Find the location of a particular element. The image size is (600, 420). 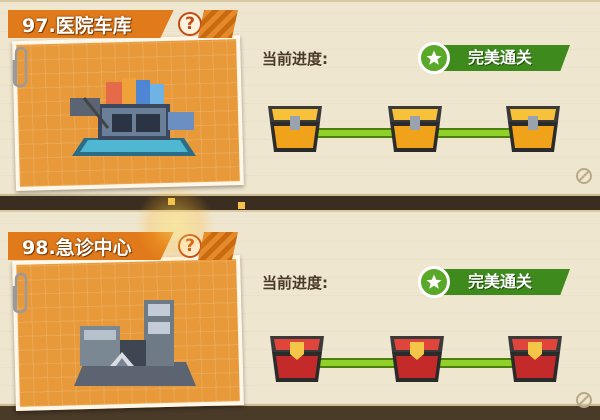

card-divider is located at coordinates (300, 203).